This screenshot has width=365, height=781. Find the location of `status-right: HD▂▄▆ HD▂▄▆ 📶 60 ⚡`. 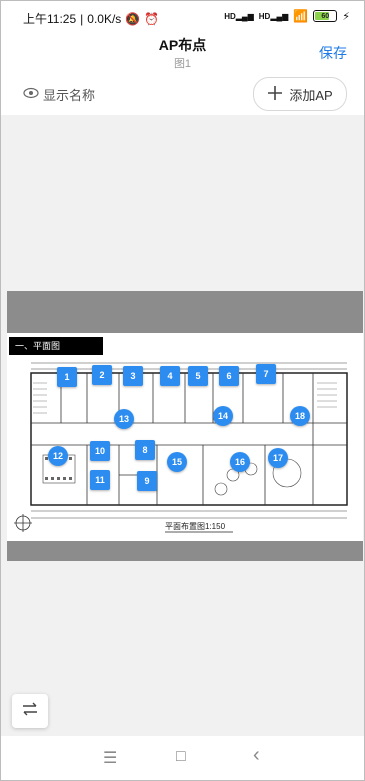

status-right: HD▂▄▆ HD▂▄▆ 📶 60 ⚡ is located at coordinates (287, 16).